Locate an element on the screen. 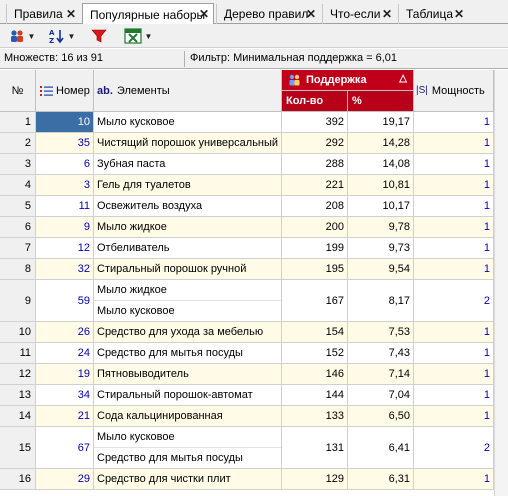  row-number: 34 is located at coordinates (65, 395).